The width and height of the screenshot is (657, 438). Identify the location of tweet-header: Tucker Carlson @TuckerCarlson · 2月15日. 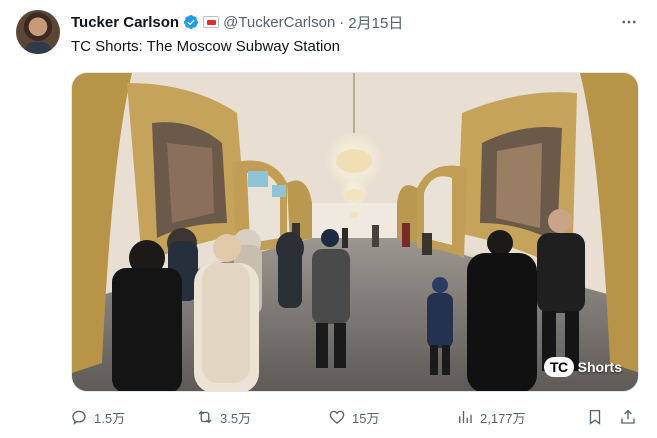
(237, 22).